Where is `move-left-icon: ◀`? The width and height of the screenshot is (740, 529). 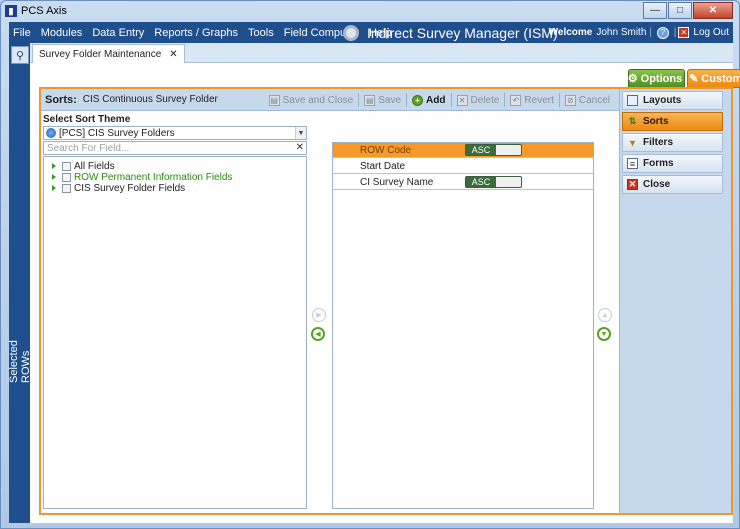
move-left-icon: ◀ is located at coordinates (318, 334).